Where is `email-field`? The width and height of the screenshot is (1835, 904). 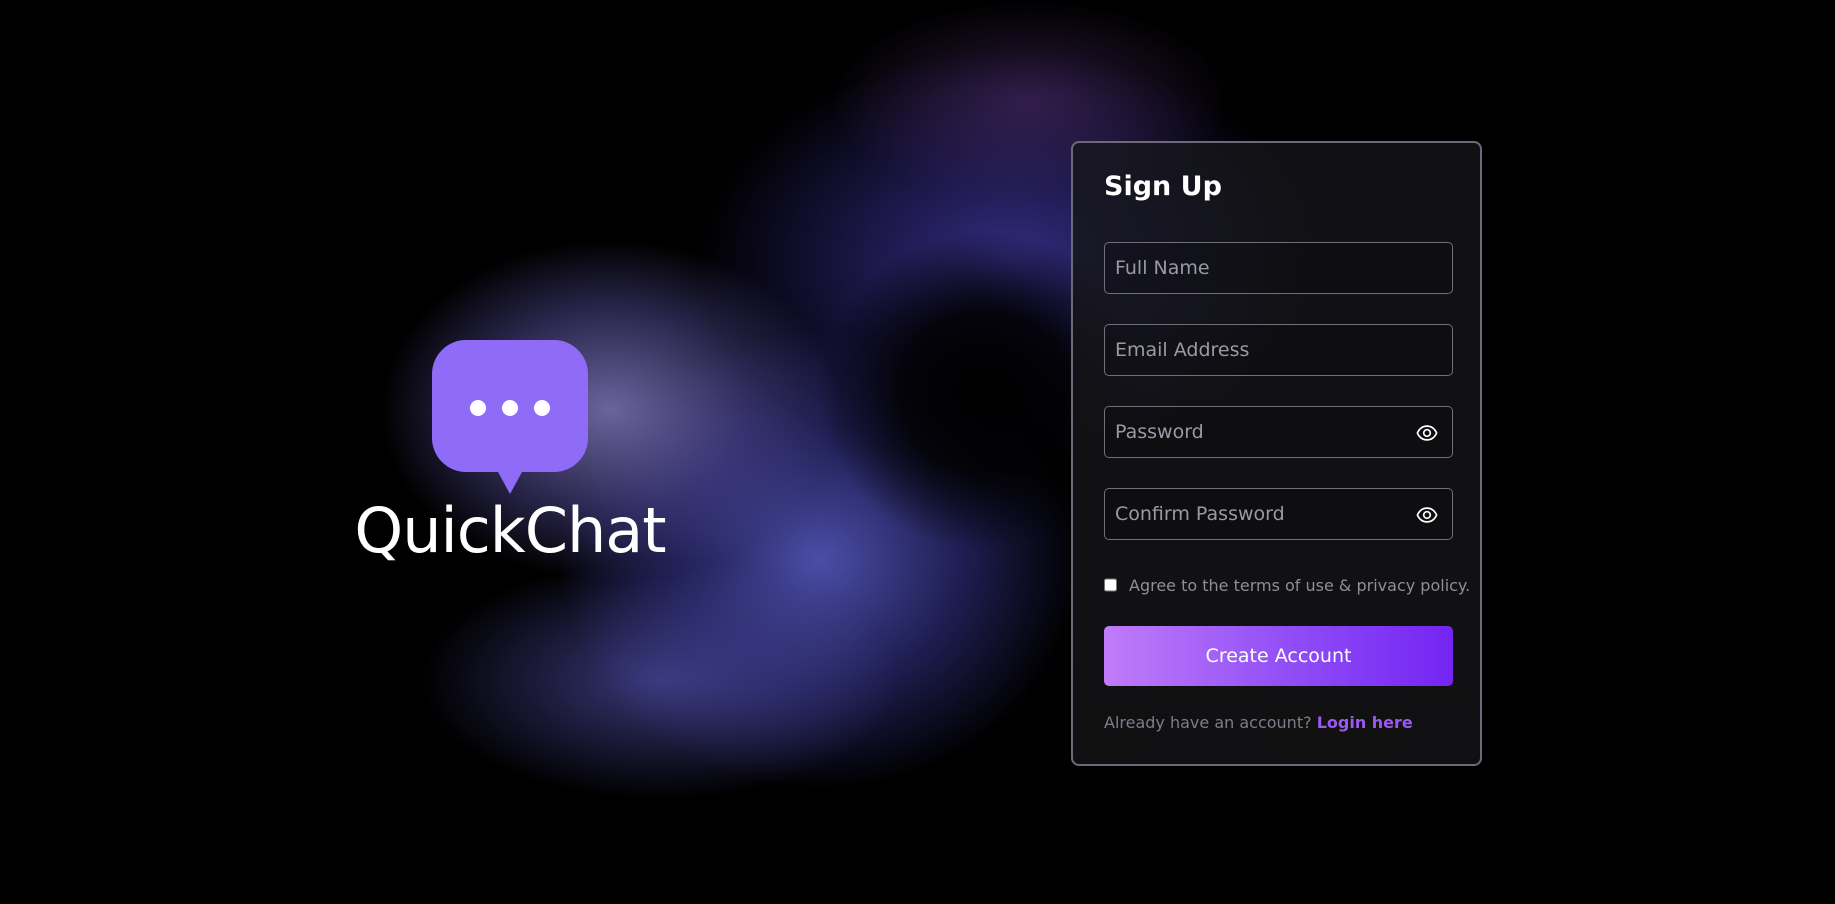
email-field is located at coordinates (1278, 350).